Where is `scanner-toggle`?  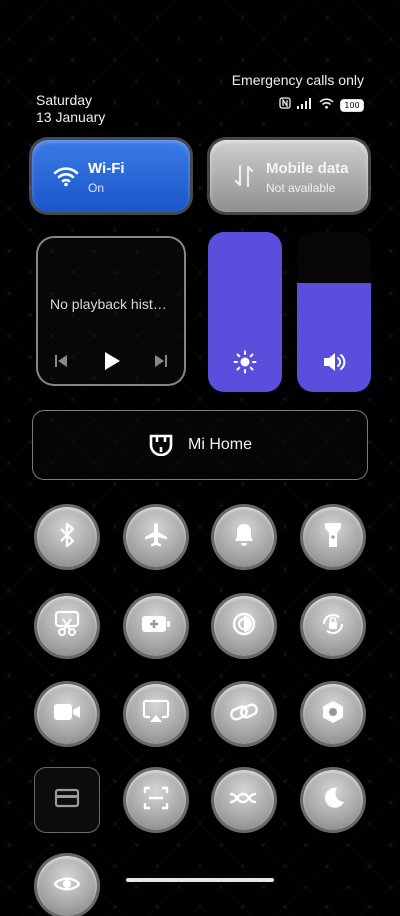
scanner-toggle is located at coordinates (156, 800).